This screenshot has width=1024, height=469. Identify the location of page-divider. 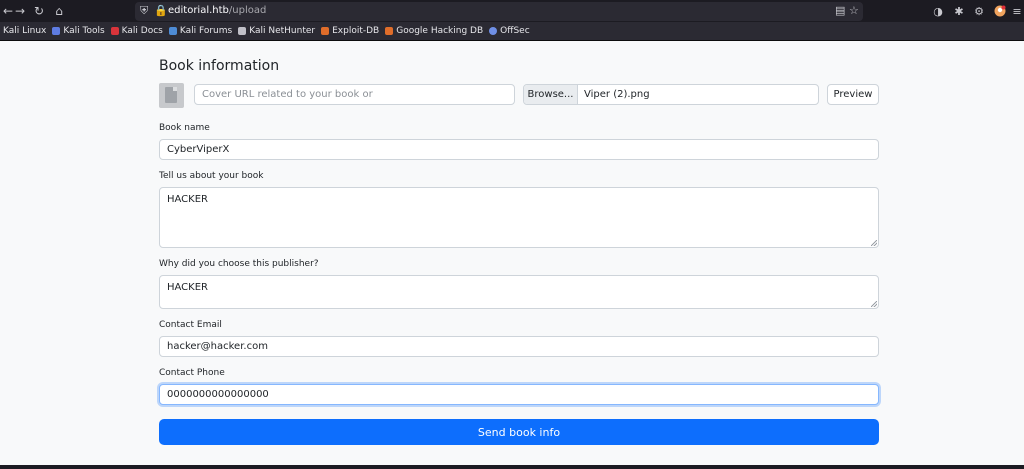
(512, 40).